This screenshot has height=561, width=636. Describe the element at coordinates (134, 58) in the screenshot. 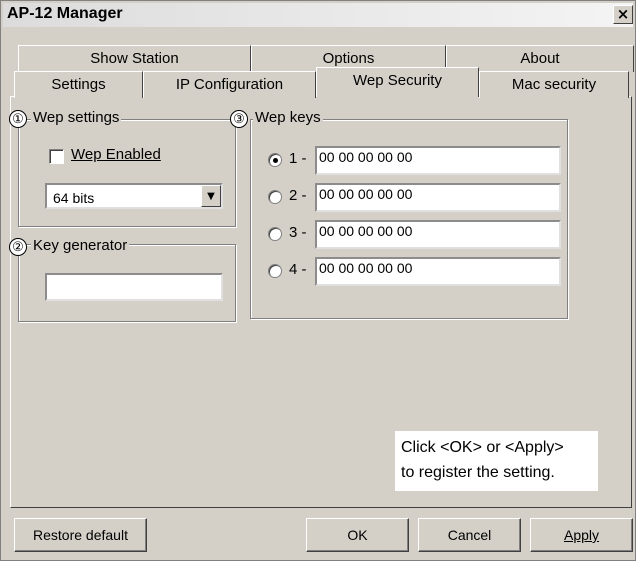

I see `tab-show-station: Show Station` at that location.